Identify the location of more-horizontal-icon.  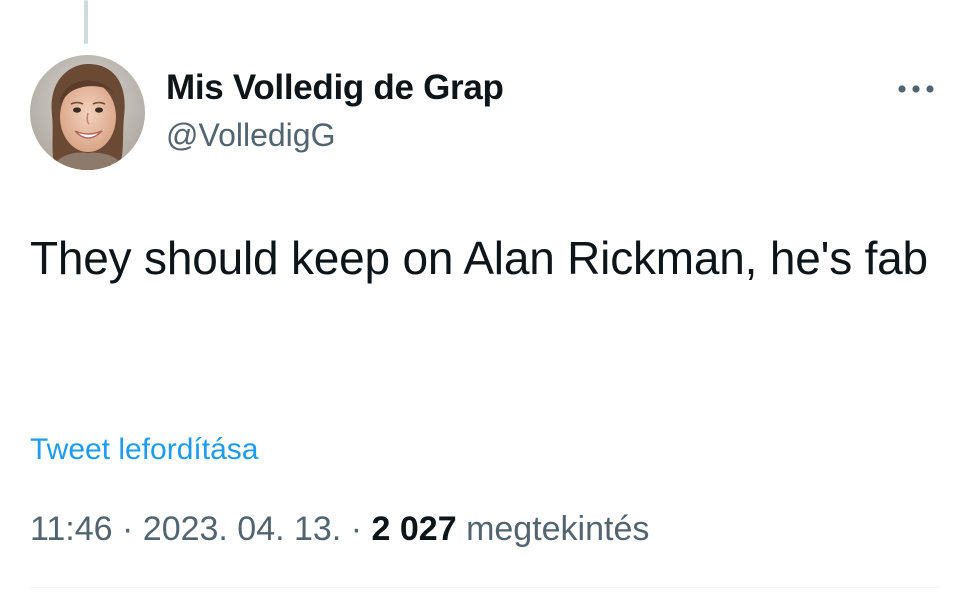
(916, 89).